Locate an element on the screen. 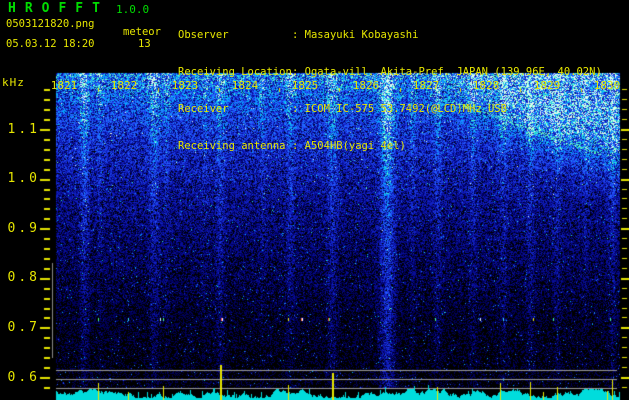 The image size is (629, 400). time-tick-label-1830: 1830 is located at coordinates (607, 85).